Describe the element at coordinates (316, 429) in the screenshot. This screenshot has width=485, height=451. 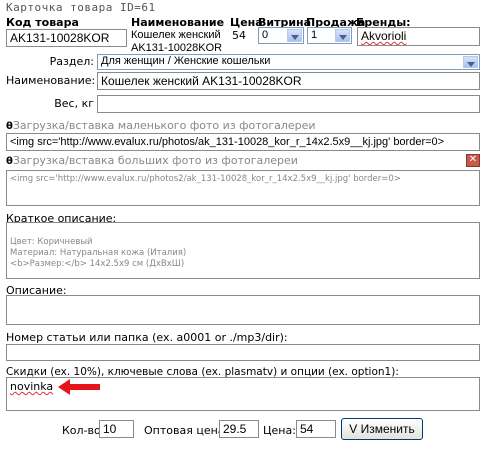
I see `price-input: 54` at that location.